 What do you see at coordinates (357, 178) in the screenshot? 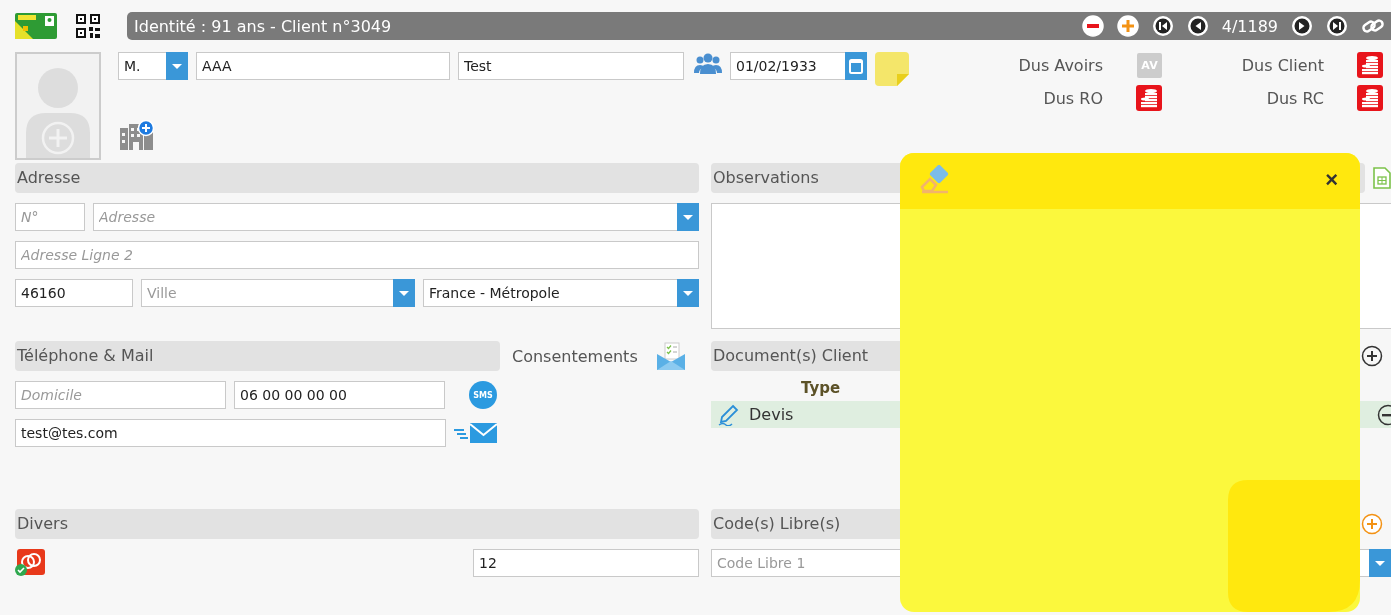
I see `section-header: Adresse` at bounding box center [357, 178].